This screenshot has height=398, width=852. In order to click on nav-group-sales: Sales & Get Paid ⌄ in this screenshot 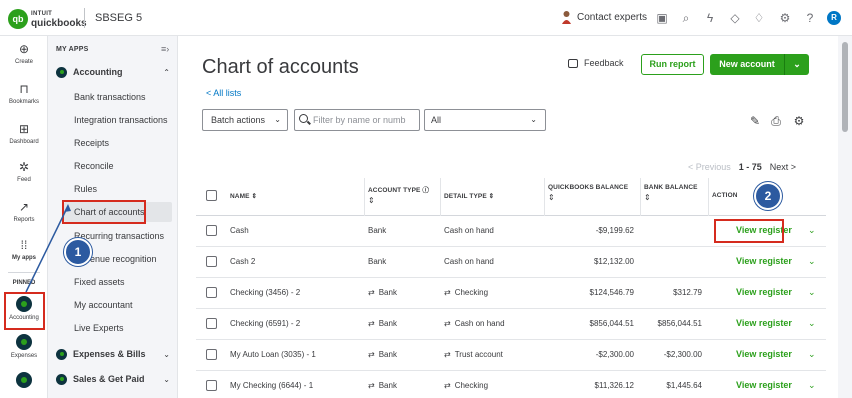, I will do `click(114, 379)`.